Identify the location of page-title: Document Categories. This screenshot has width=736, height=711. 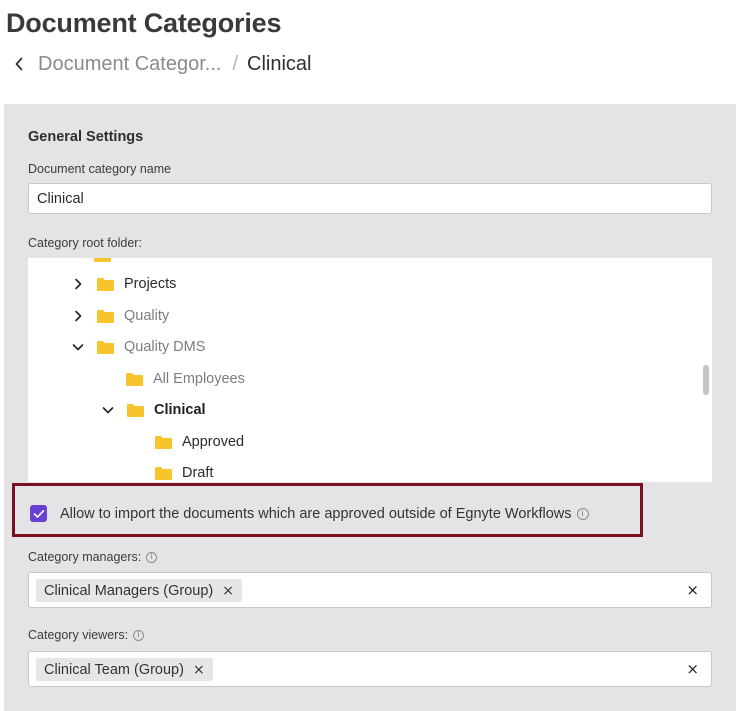
(144, 23).